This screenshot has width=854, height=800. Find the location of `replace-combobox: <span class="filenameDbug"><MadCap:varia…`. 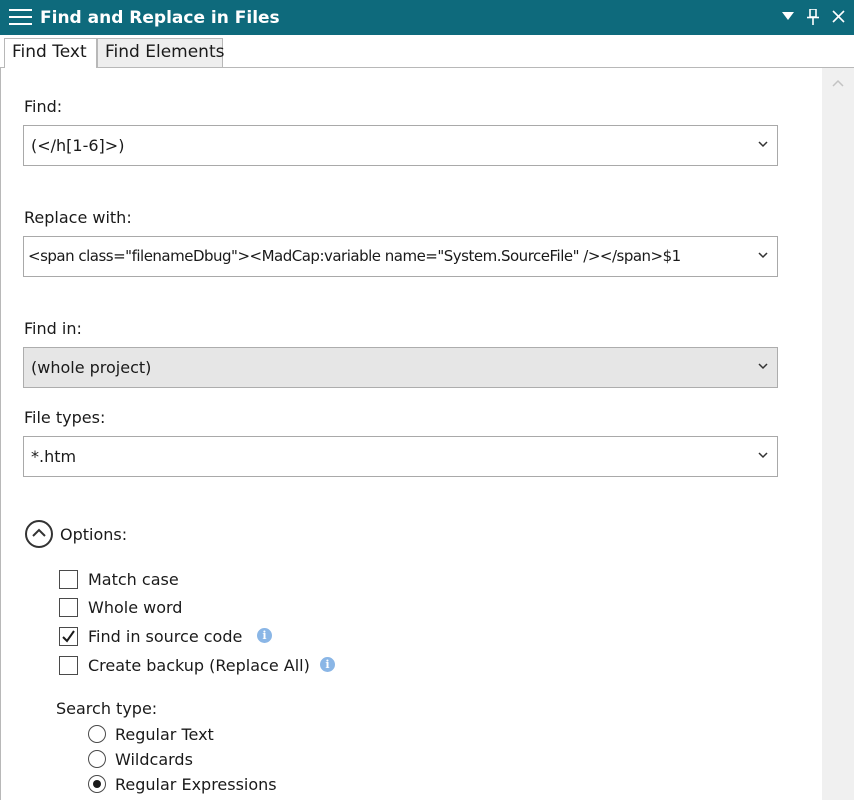

replace-combobox: <span class="filenameDbug"><MadCap:varia… is located at coordinates (400, 256).